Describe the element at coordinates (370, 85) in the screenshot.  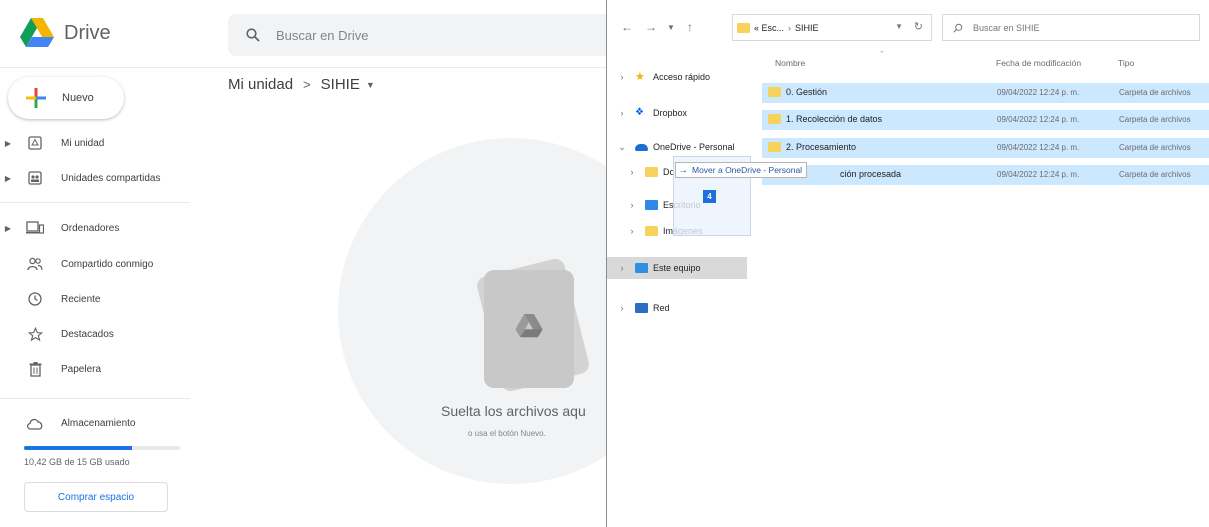
I see `chevron-down-icon: ▼` at that location.